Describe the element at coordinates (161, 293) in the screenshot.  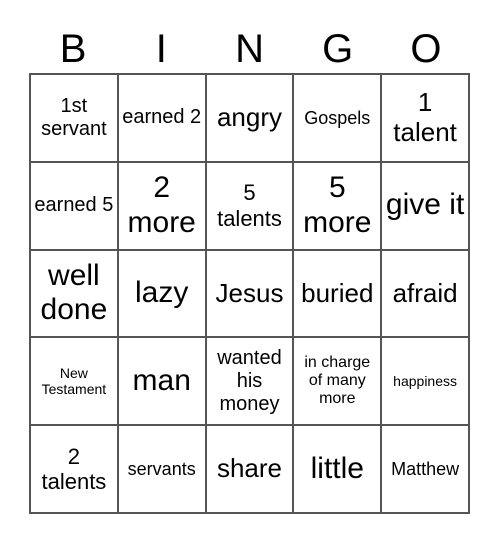
I see `bingo-cell: lazy` at that location.